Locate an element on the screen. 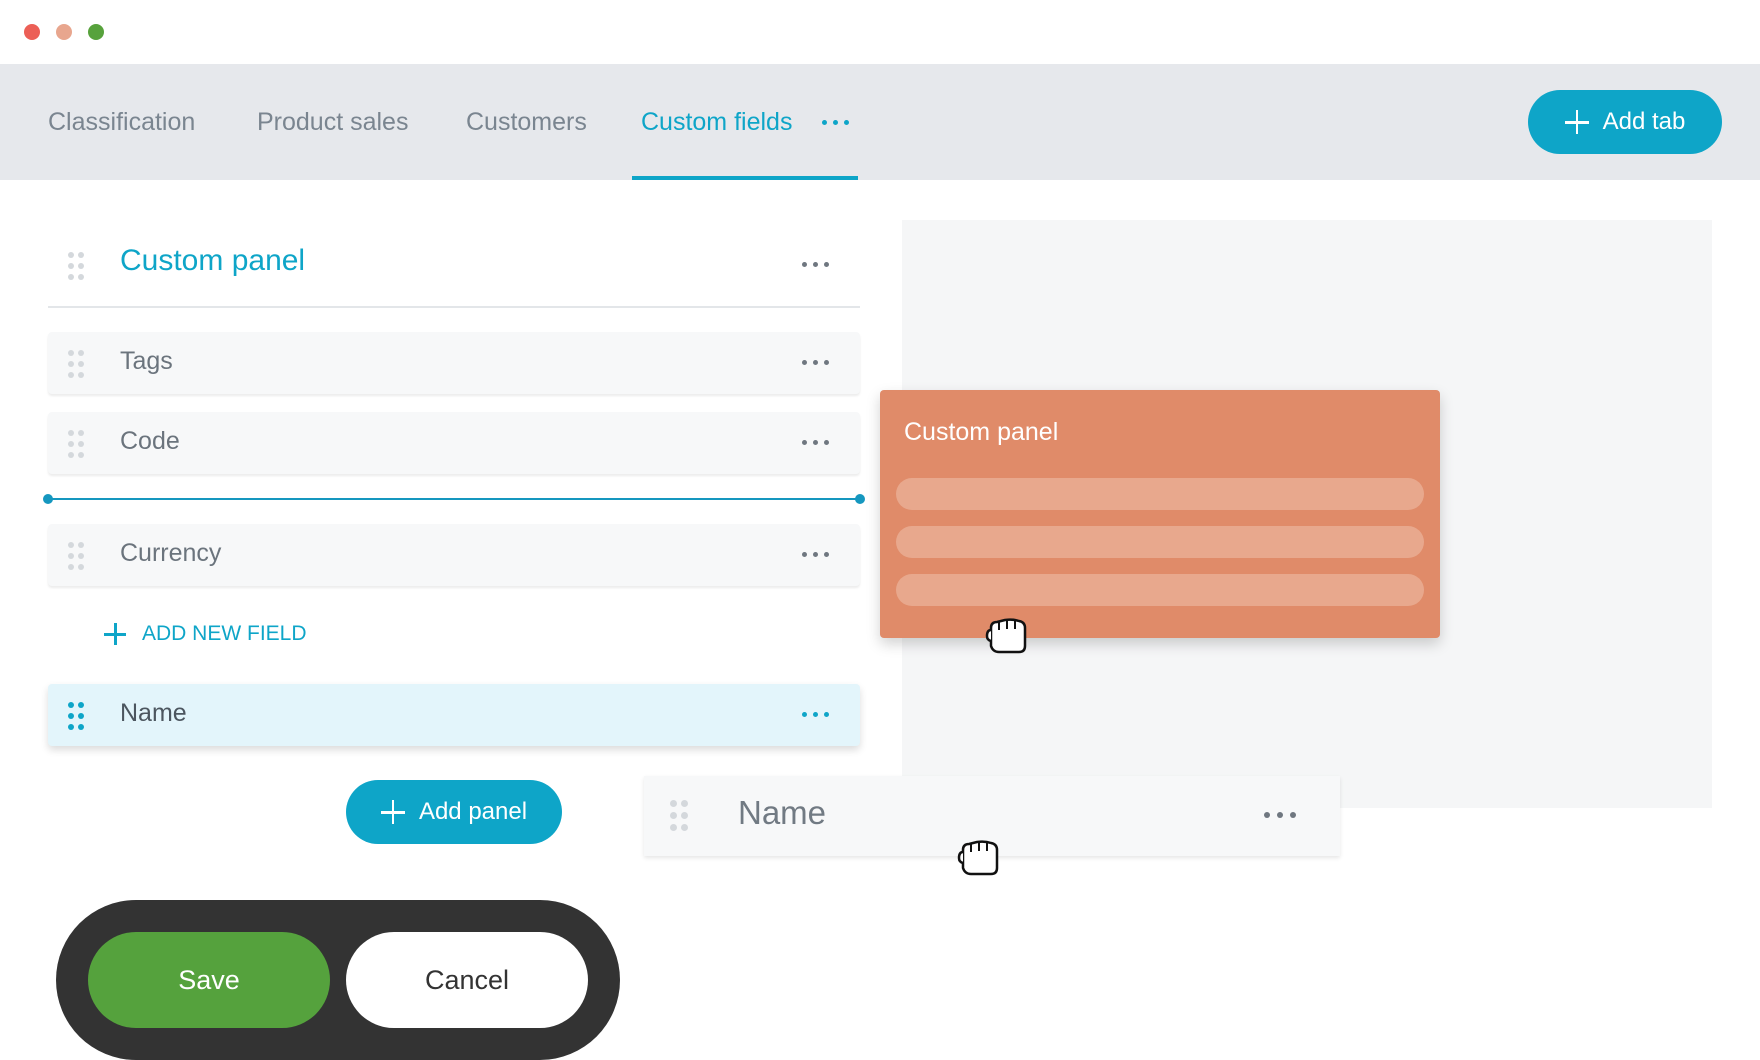  save-button: Save is located at coordinates (209, 980).